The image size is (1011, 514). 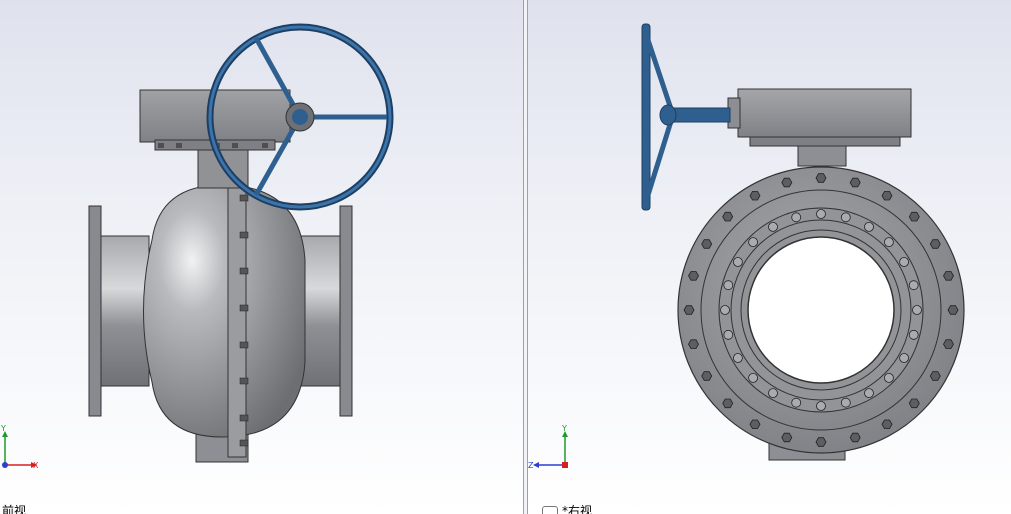 What do you see at coordinates (577, 509) in the screenshot?
I see `view-label-text: *右视` at bounding box center [577, 509].